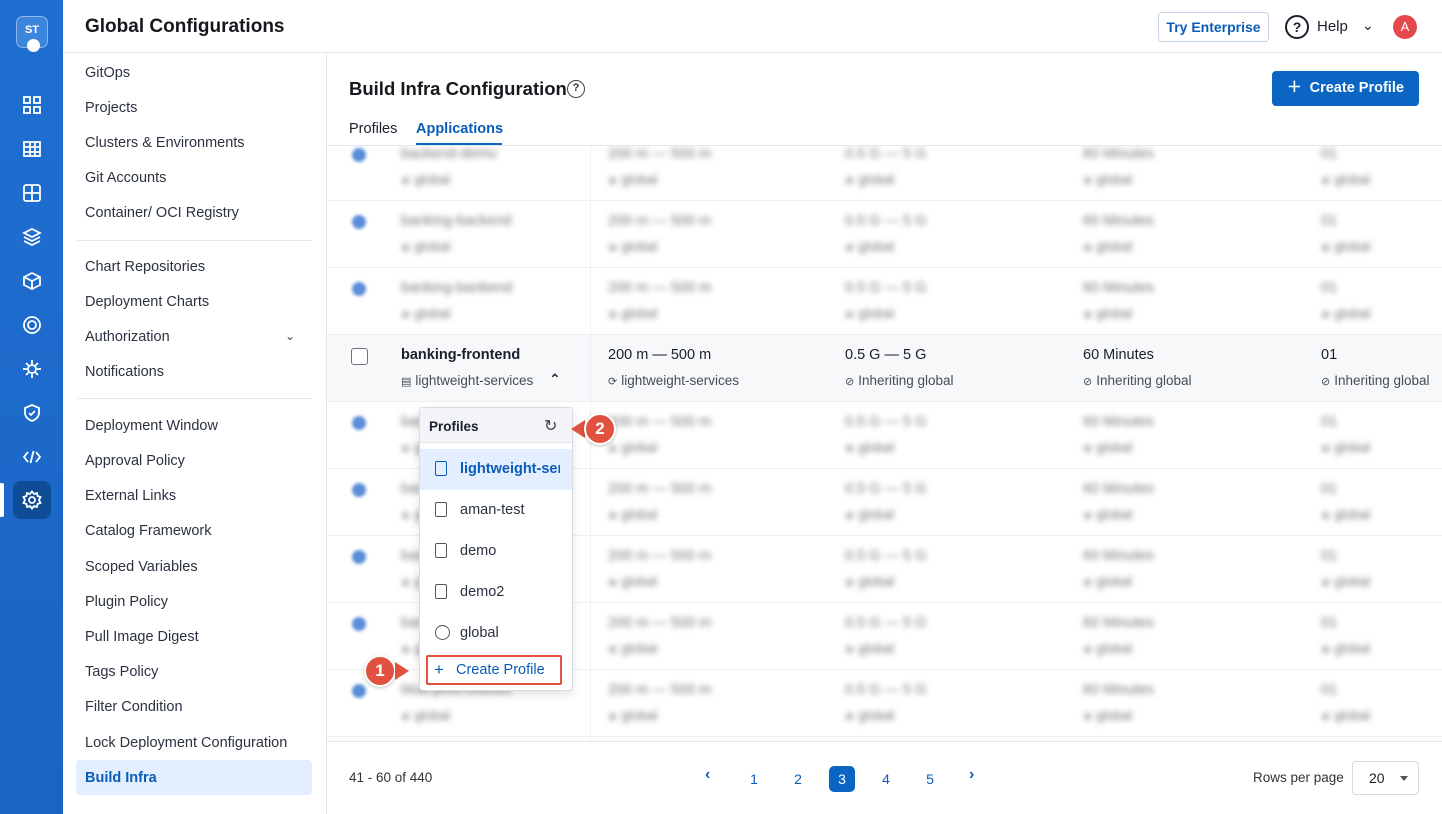 This screenshot has height=814, width=1442. What do you see at coordinates (1332, 26) in the screenshot?
I see `help-menu-label: Help` at bounding box center [1332, 26].